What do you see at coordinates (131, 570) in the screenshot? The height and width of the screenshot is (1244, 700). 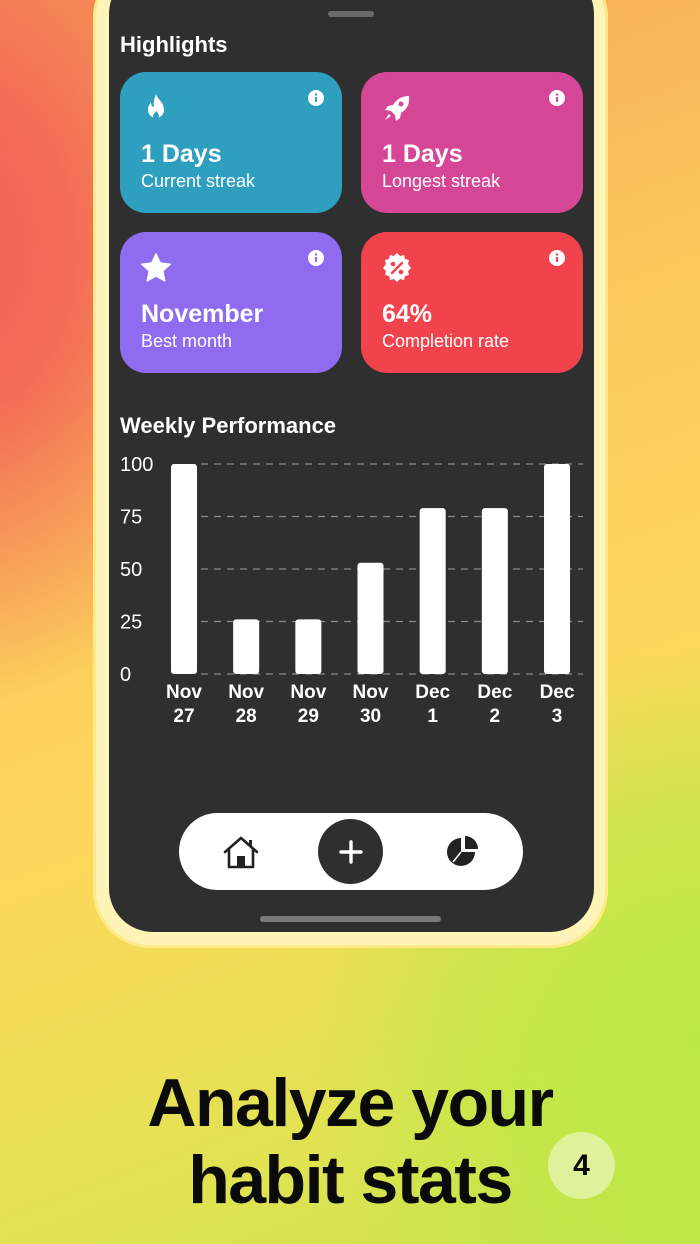 I see `y-tick-label: 50` at bounding box center [131, 570].